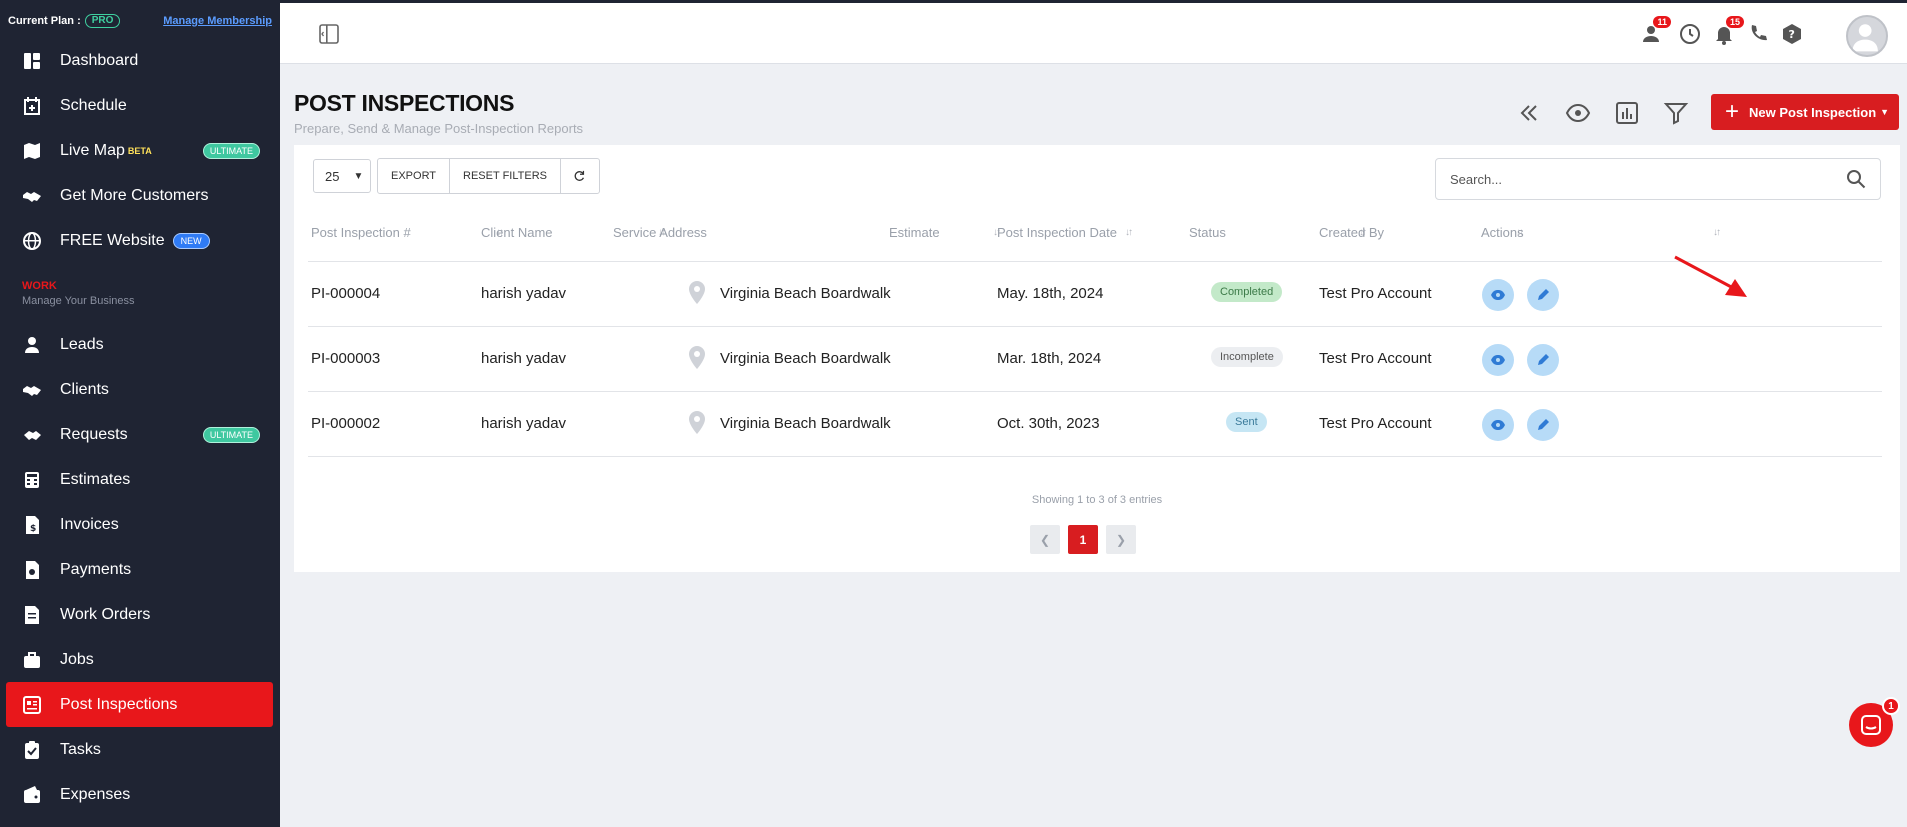  What do you see at coordinates (329, 34) in the screenshot?
I see `sidebar-toggle-icon` at bounding box center [329, 34].